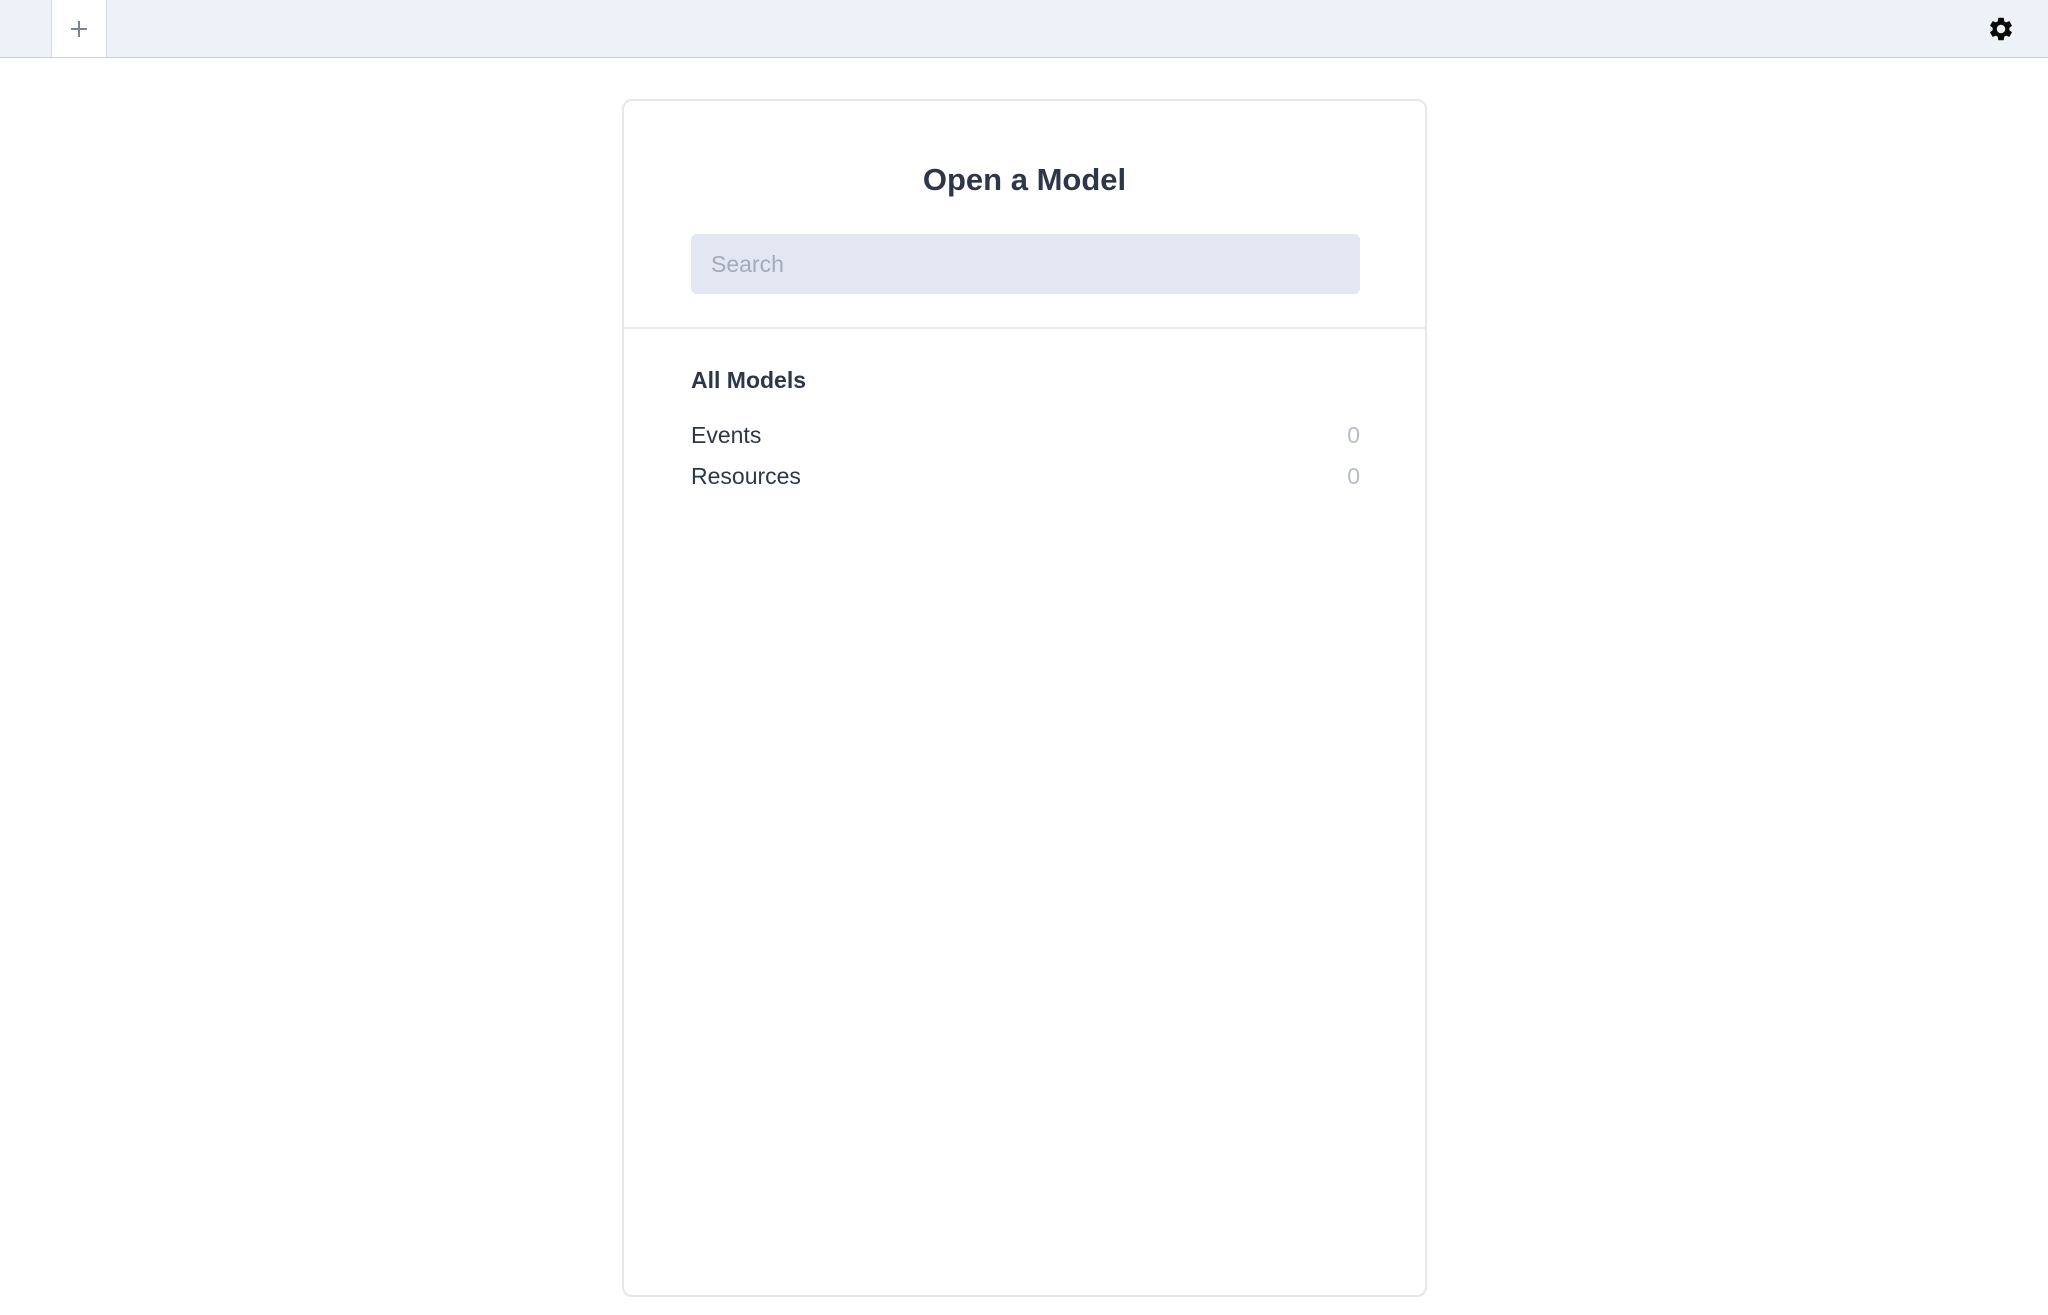 The height and width of the screenshot is (1315, 2048). Describe the element at coordinates (726, 435) in the screenshot. I see `list-item-label: Events` at that location.